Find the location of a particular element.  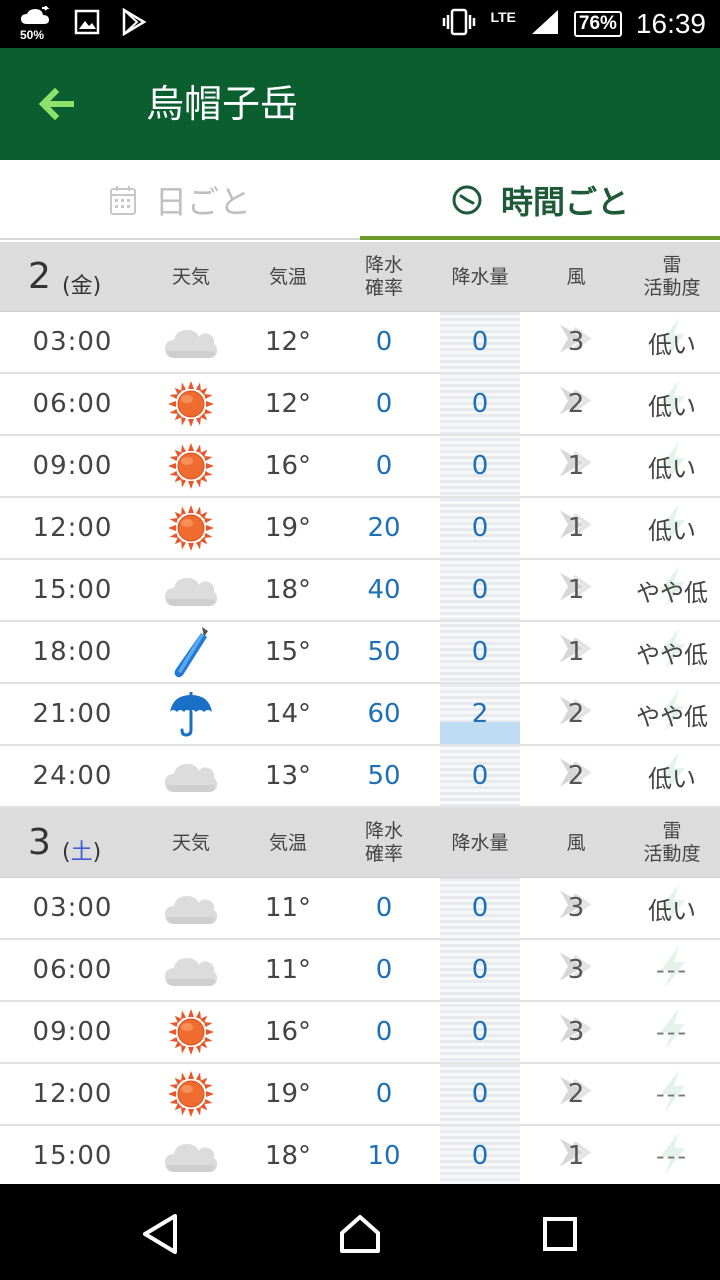

nav-home-button is located at coordinates (360, 1234).